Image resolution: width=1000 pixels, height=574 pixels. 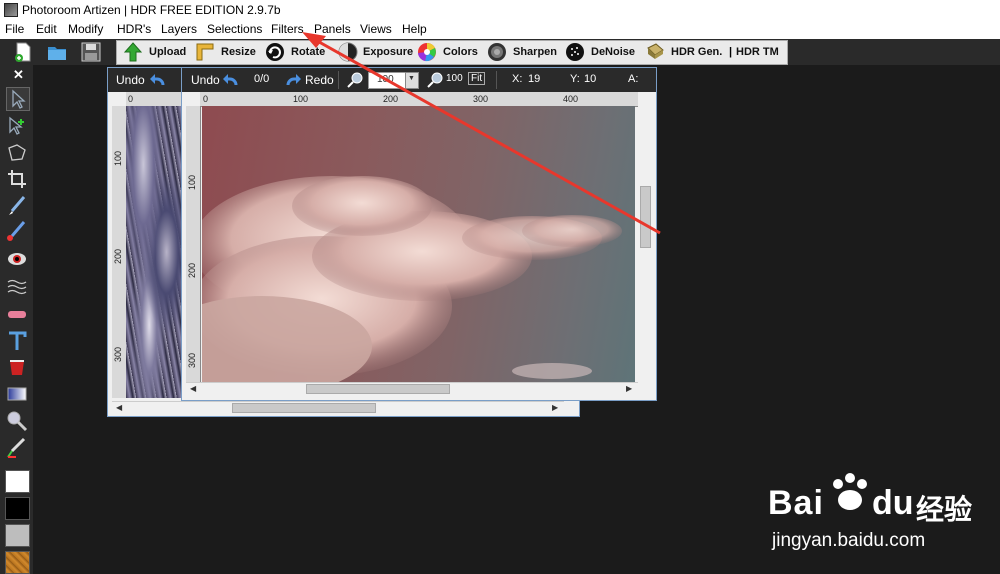 What do you see at coordinates (893, 503) in the screenshot?
I see `watermark-brand2: du` at bounding box center [893, 503].